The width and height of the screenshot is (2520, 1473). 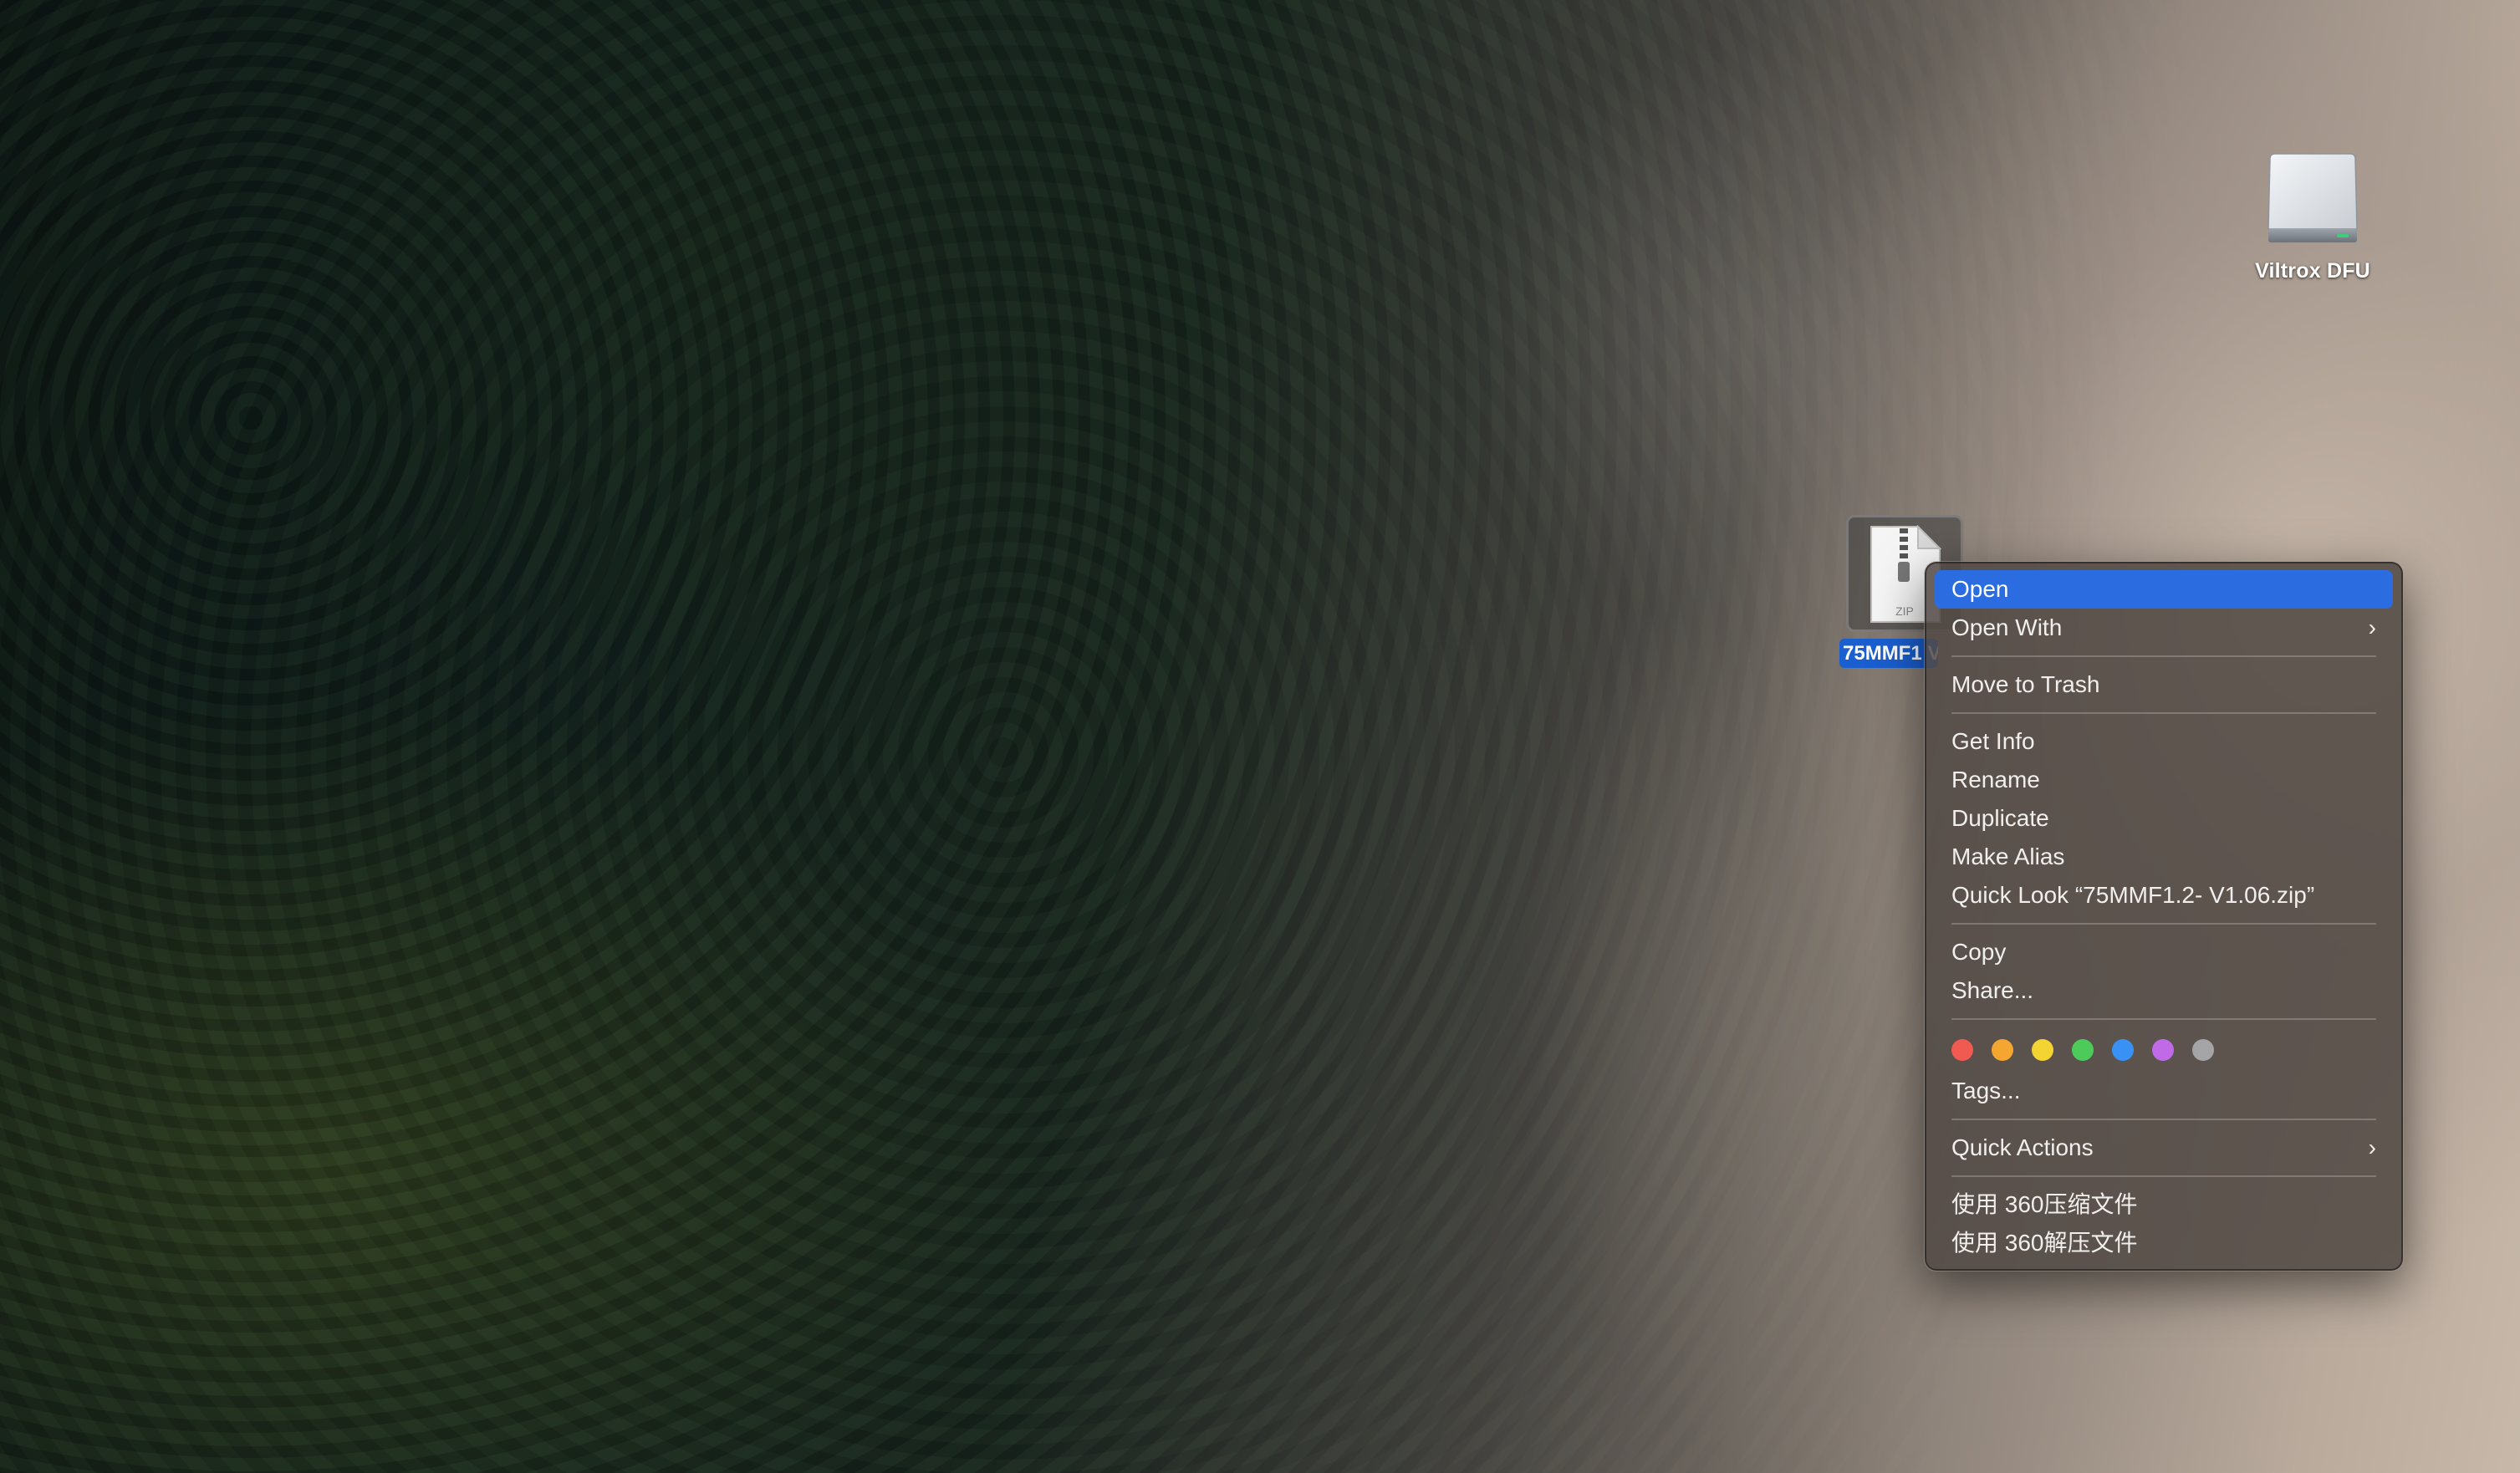 I want to click on menu-item-label: Quick Actions, so click(x=2022, y=1147).